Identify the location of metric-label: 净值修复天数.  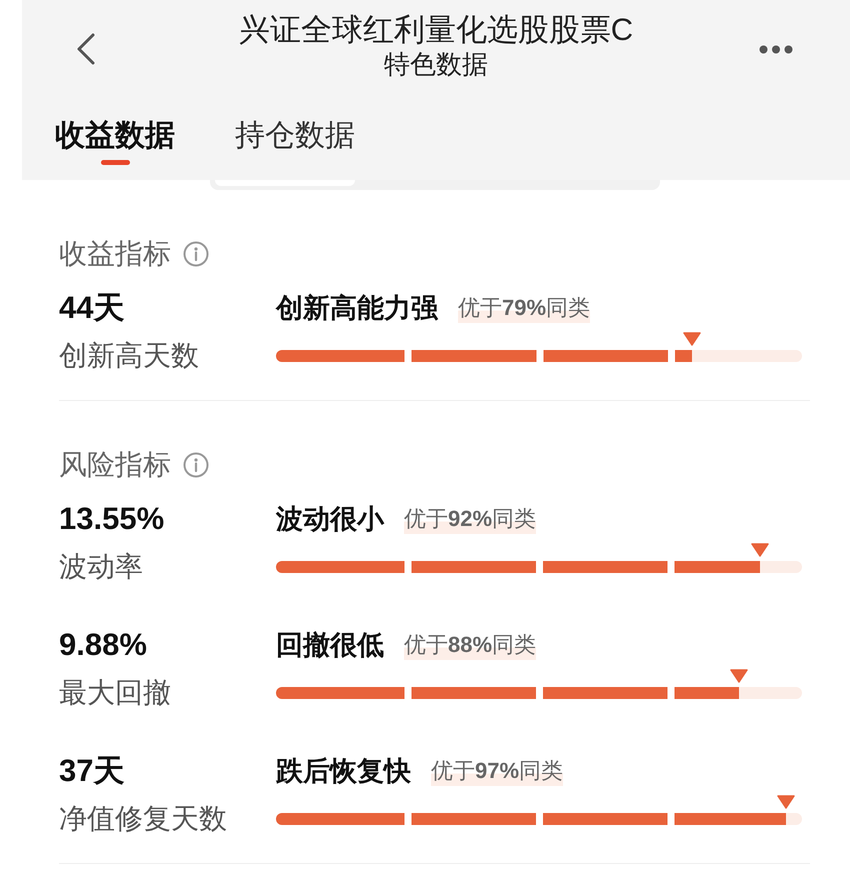
(143, 819).